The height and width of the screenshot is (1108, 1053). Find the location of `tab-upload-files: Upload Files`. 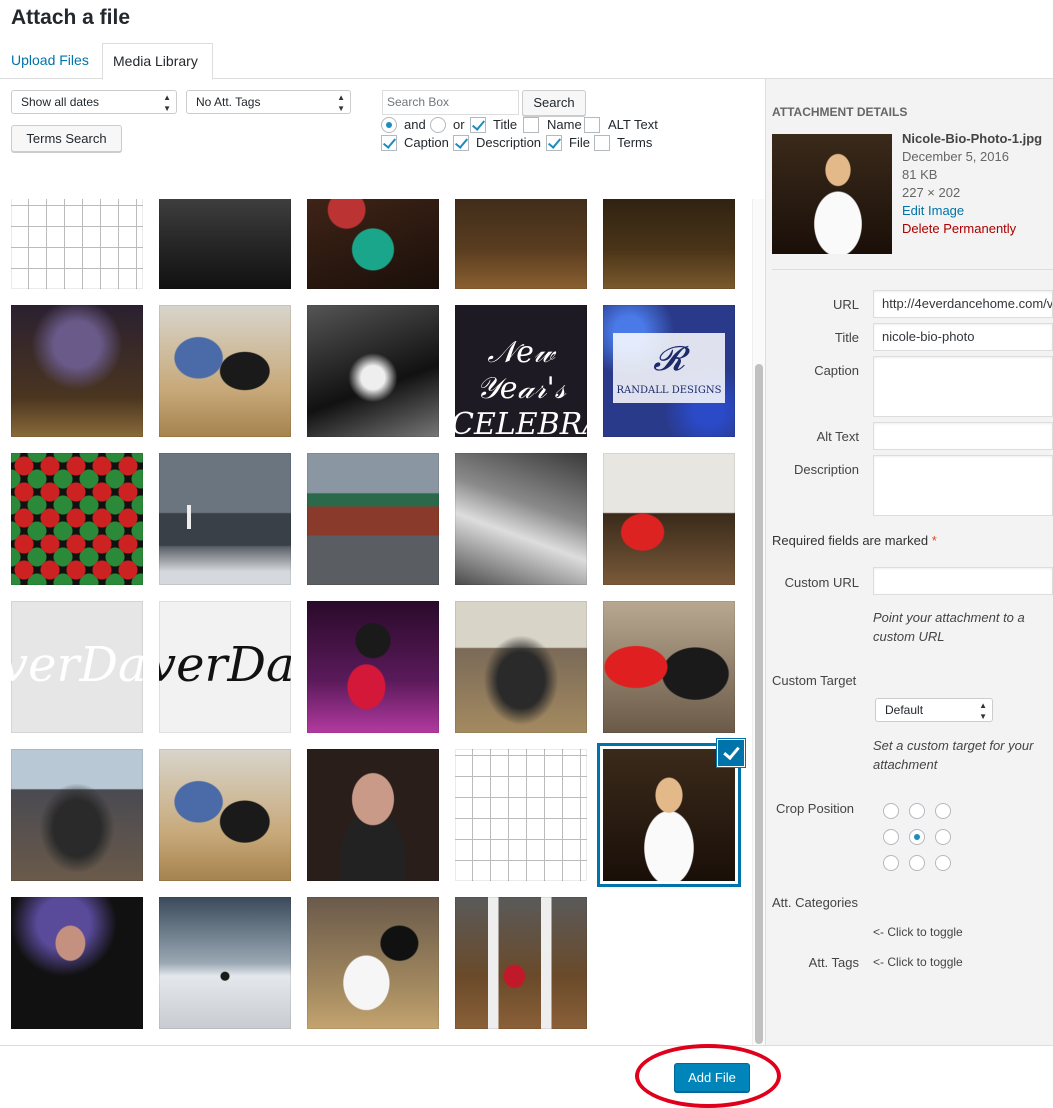

tab-upload-files: Upload Files is located at coordinates (50, 61).